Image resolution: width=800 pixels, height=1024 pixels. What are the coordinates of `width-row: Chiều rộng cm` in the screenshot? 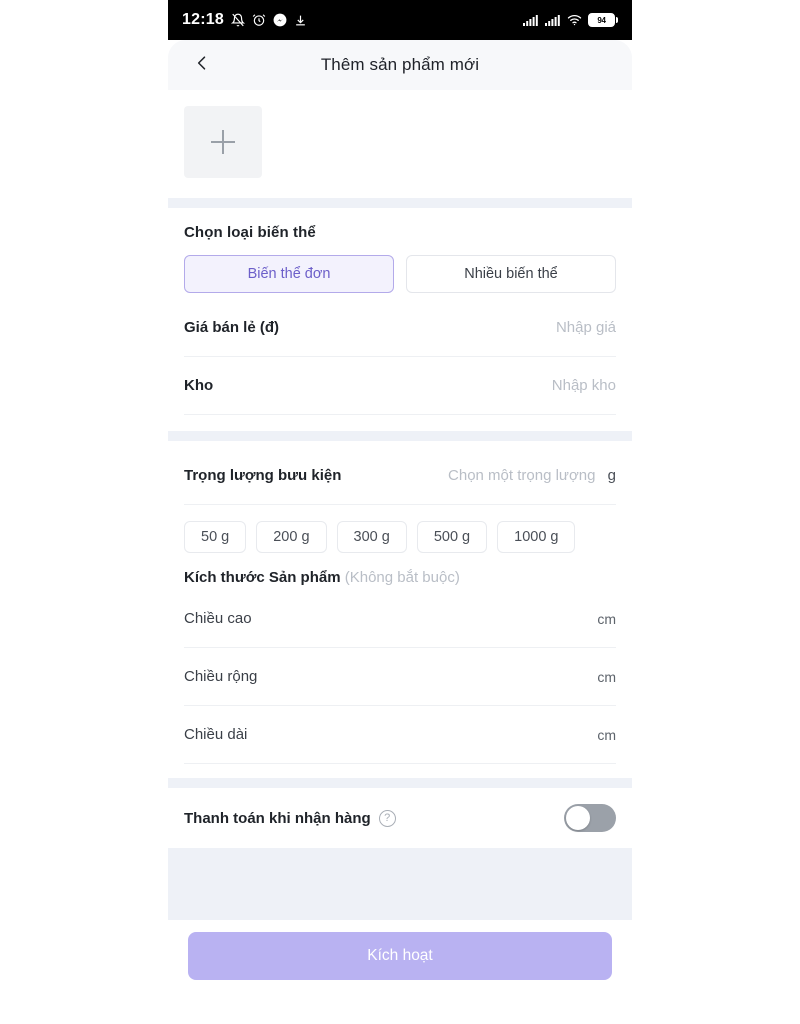 It's located at (400, 677).